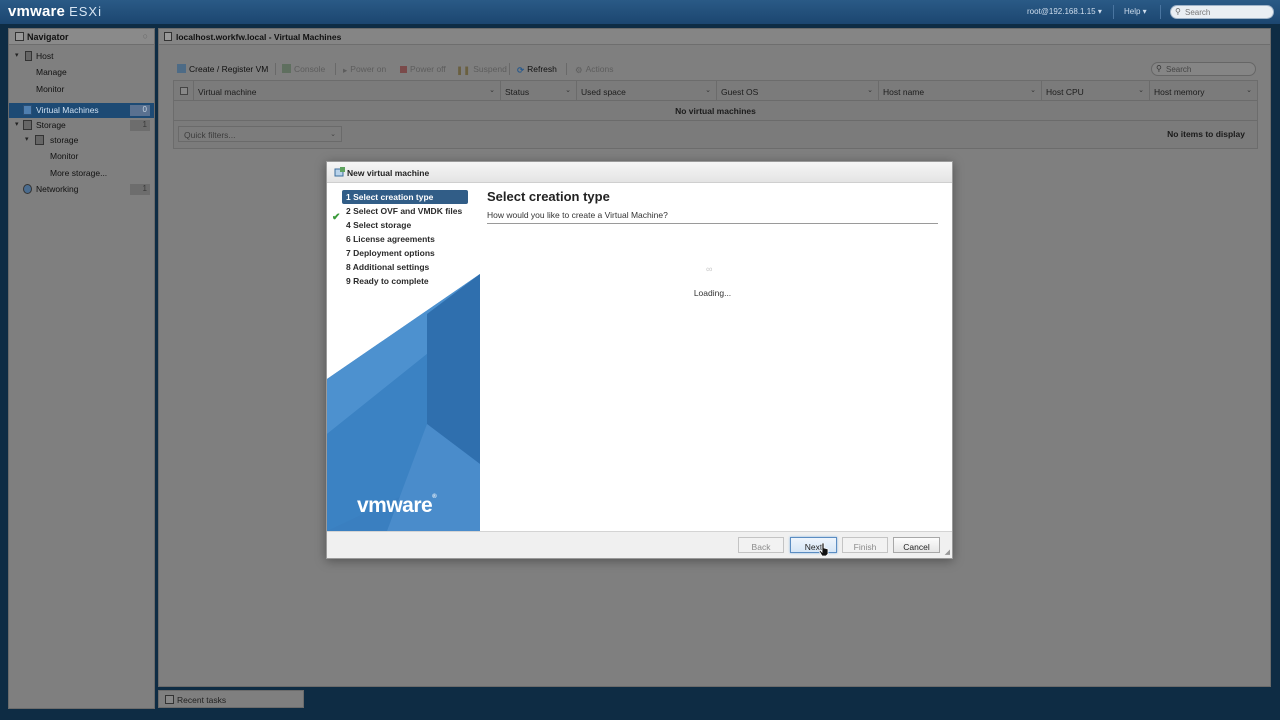  What do you see at coordinates (539, 91) in the screenshot?
I see `column-header-status: Status ⌄` at bounding box center [539, 91].